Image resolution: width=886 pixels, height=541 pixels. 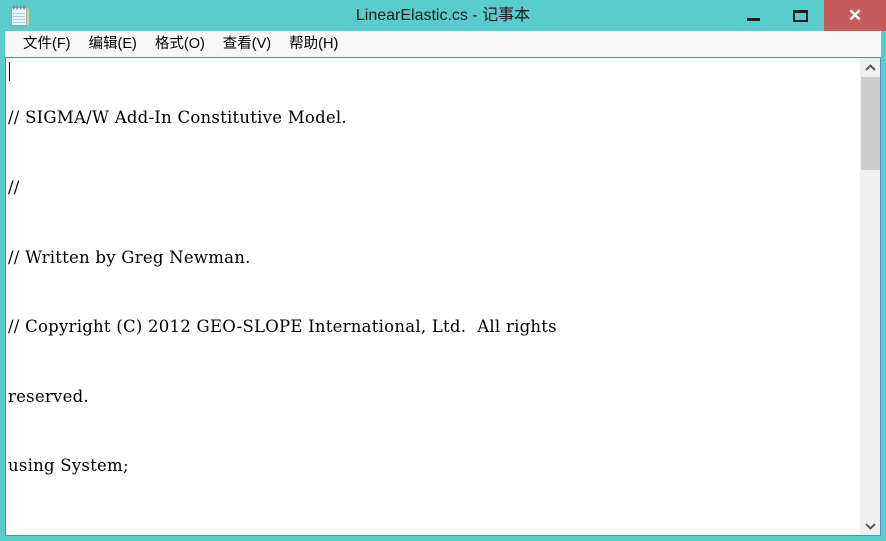 I want to click on close-icon: ✕, so click(x=855, y=15).